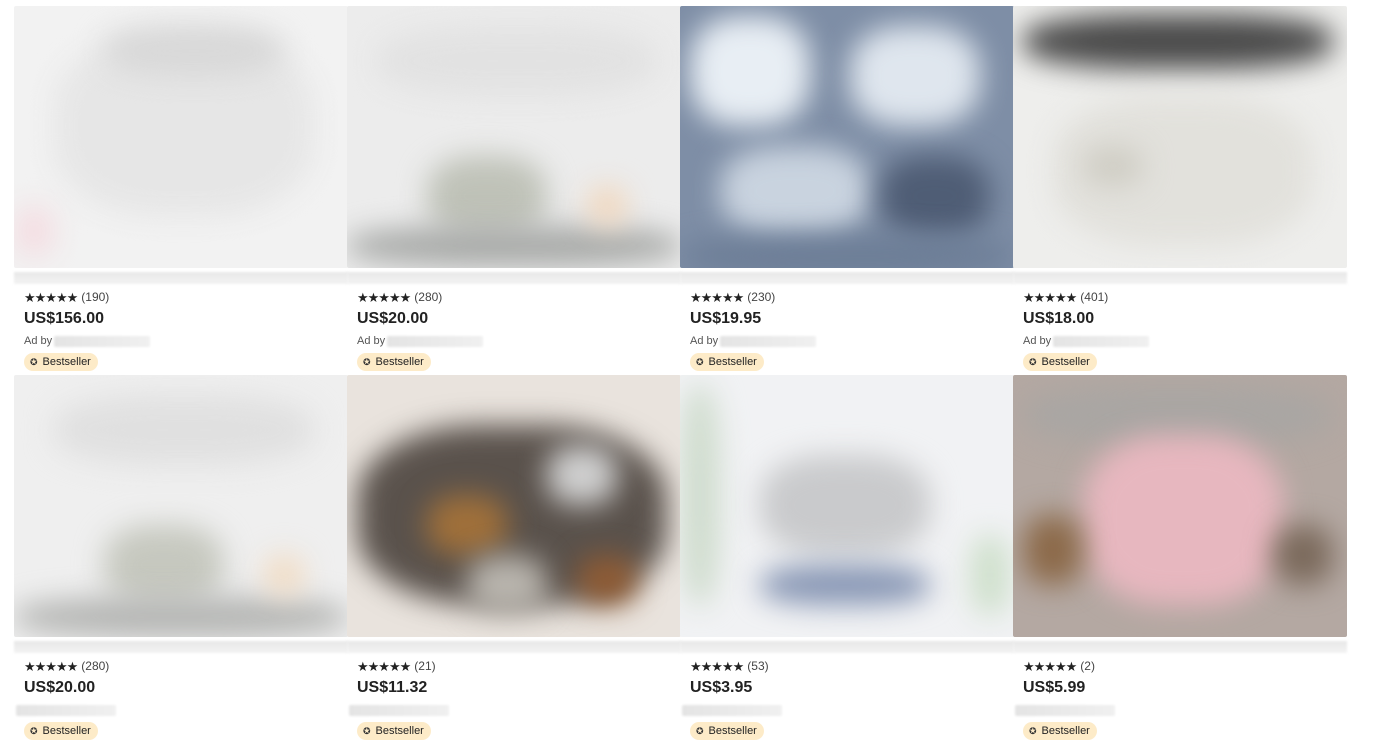 This screenshot has height=744, width=1387. What do you see at coordinates (1094, 297) in the screenshot?
I see `review-count: (401)` at bounding box center [1094, 297].